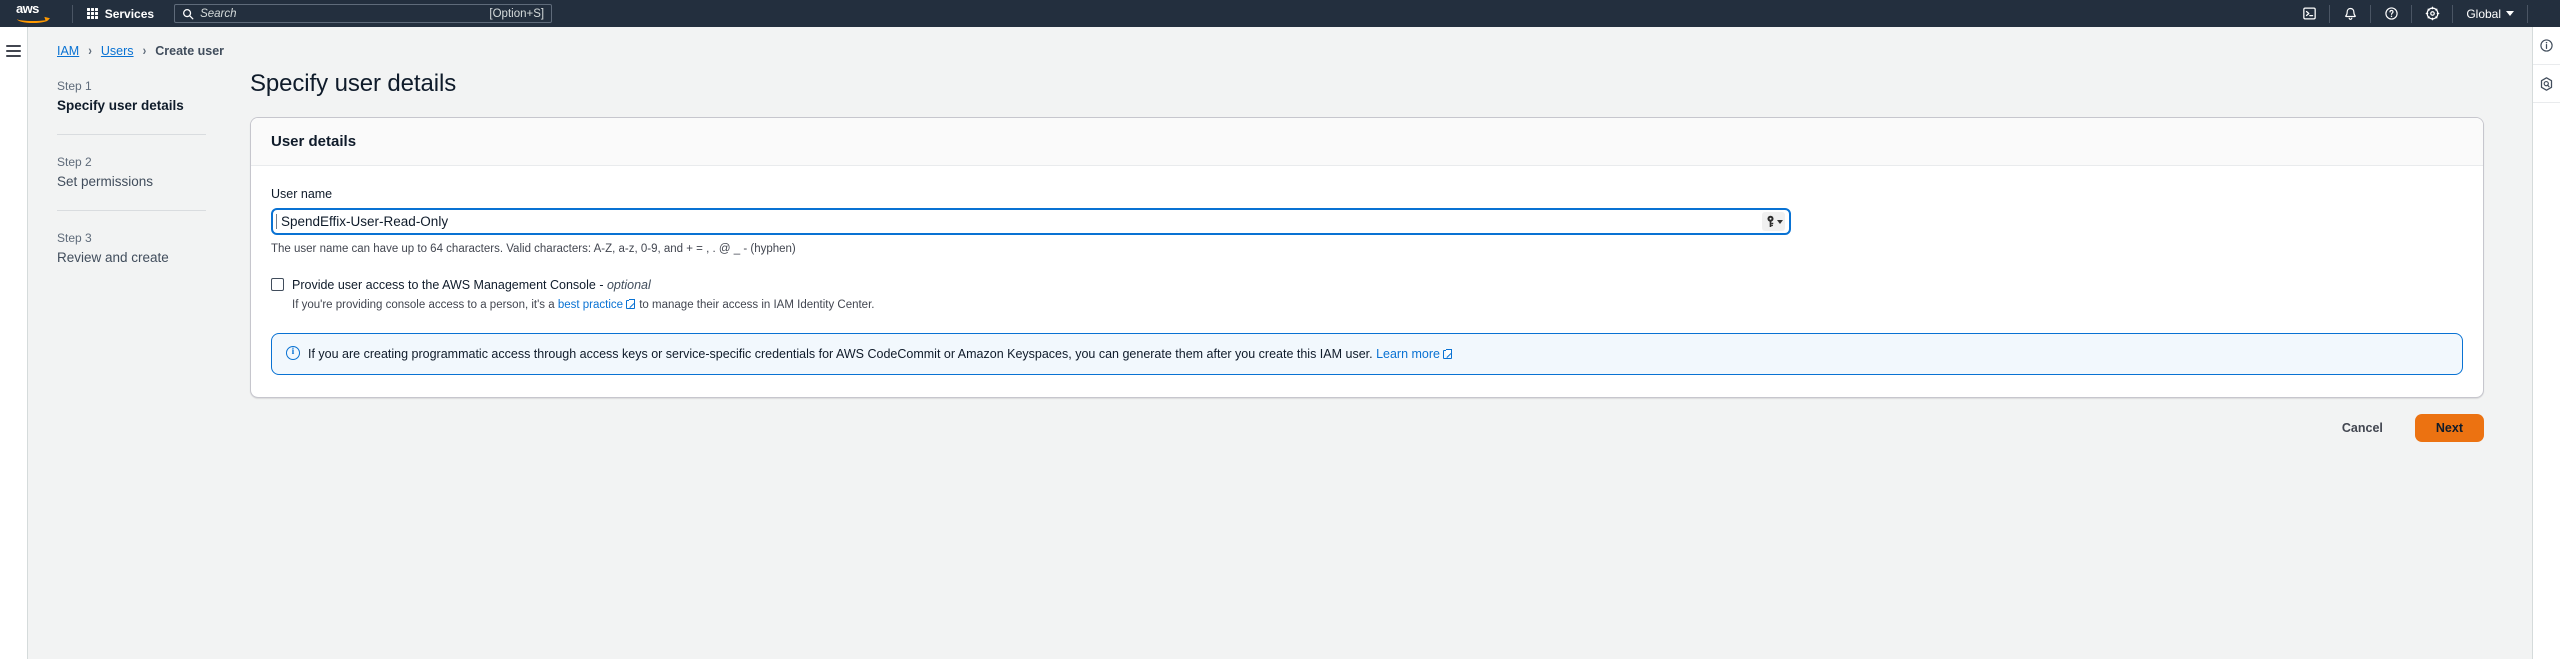  Describe the element at coordinates (68, 51) in the screenshot. I see `breadcrumb-item-iam: IAM` at that location.